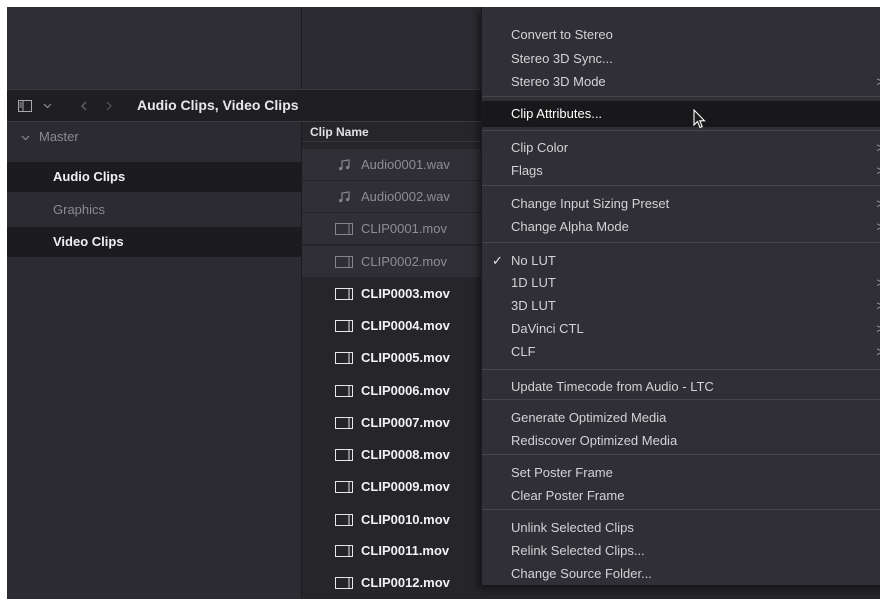 The image size is (880, 599). I want to click on menu-item-clip-color: Clip Color >, so click(681, 148).